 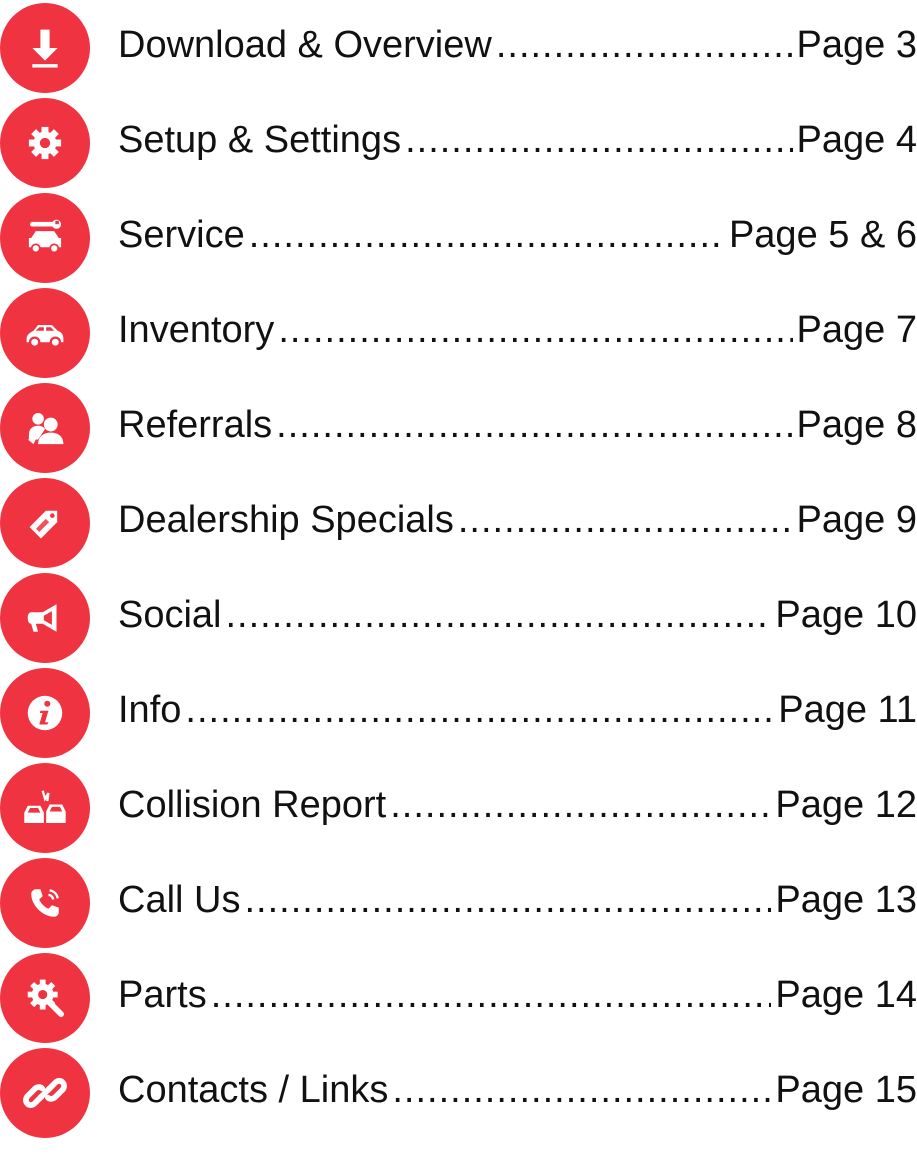 I want to click on toc-item-parts: Parts Page 14, so click(x=458, y=998).